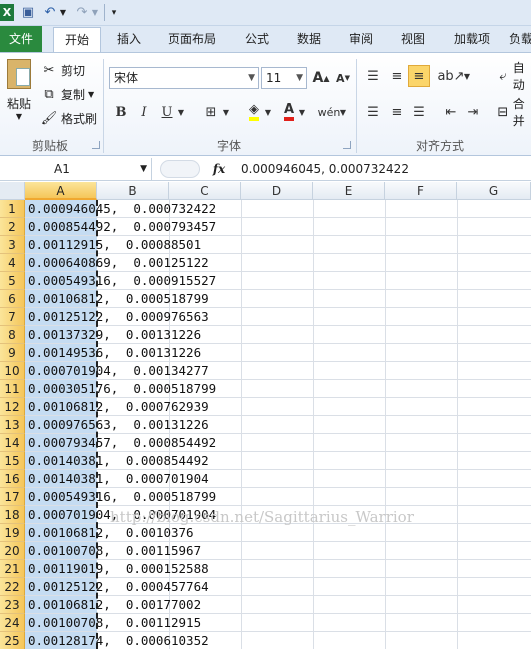 Image resolution: width=531 pixels, height=649 pixels. Describe the element at coordinates (473, 112) in the screenshot. I see `increase-indent-icon: ⇥` at that location.